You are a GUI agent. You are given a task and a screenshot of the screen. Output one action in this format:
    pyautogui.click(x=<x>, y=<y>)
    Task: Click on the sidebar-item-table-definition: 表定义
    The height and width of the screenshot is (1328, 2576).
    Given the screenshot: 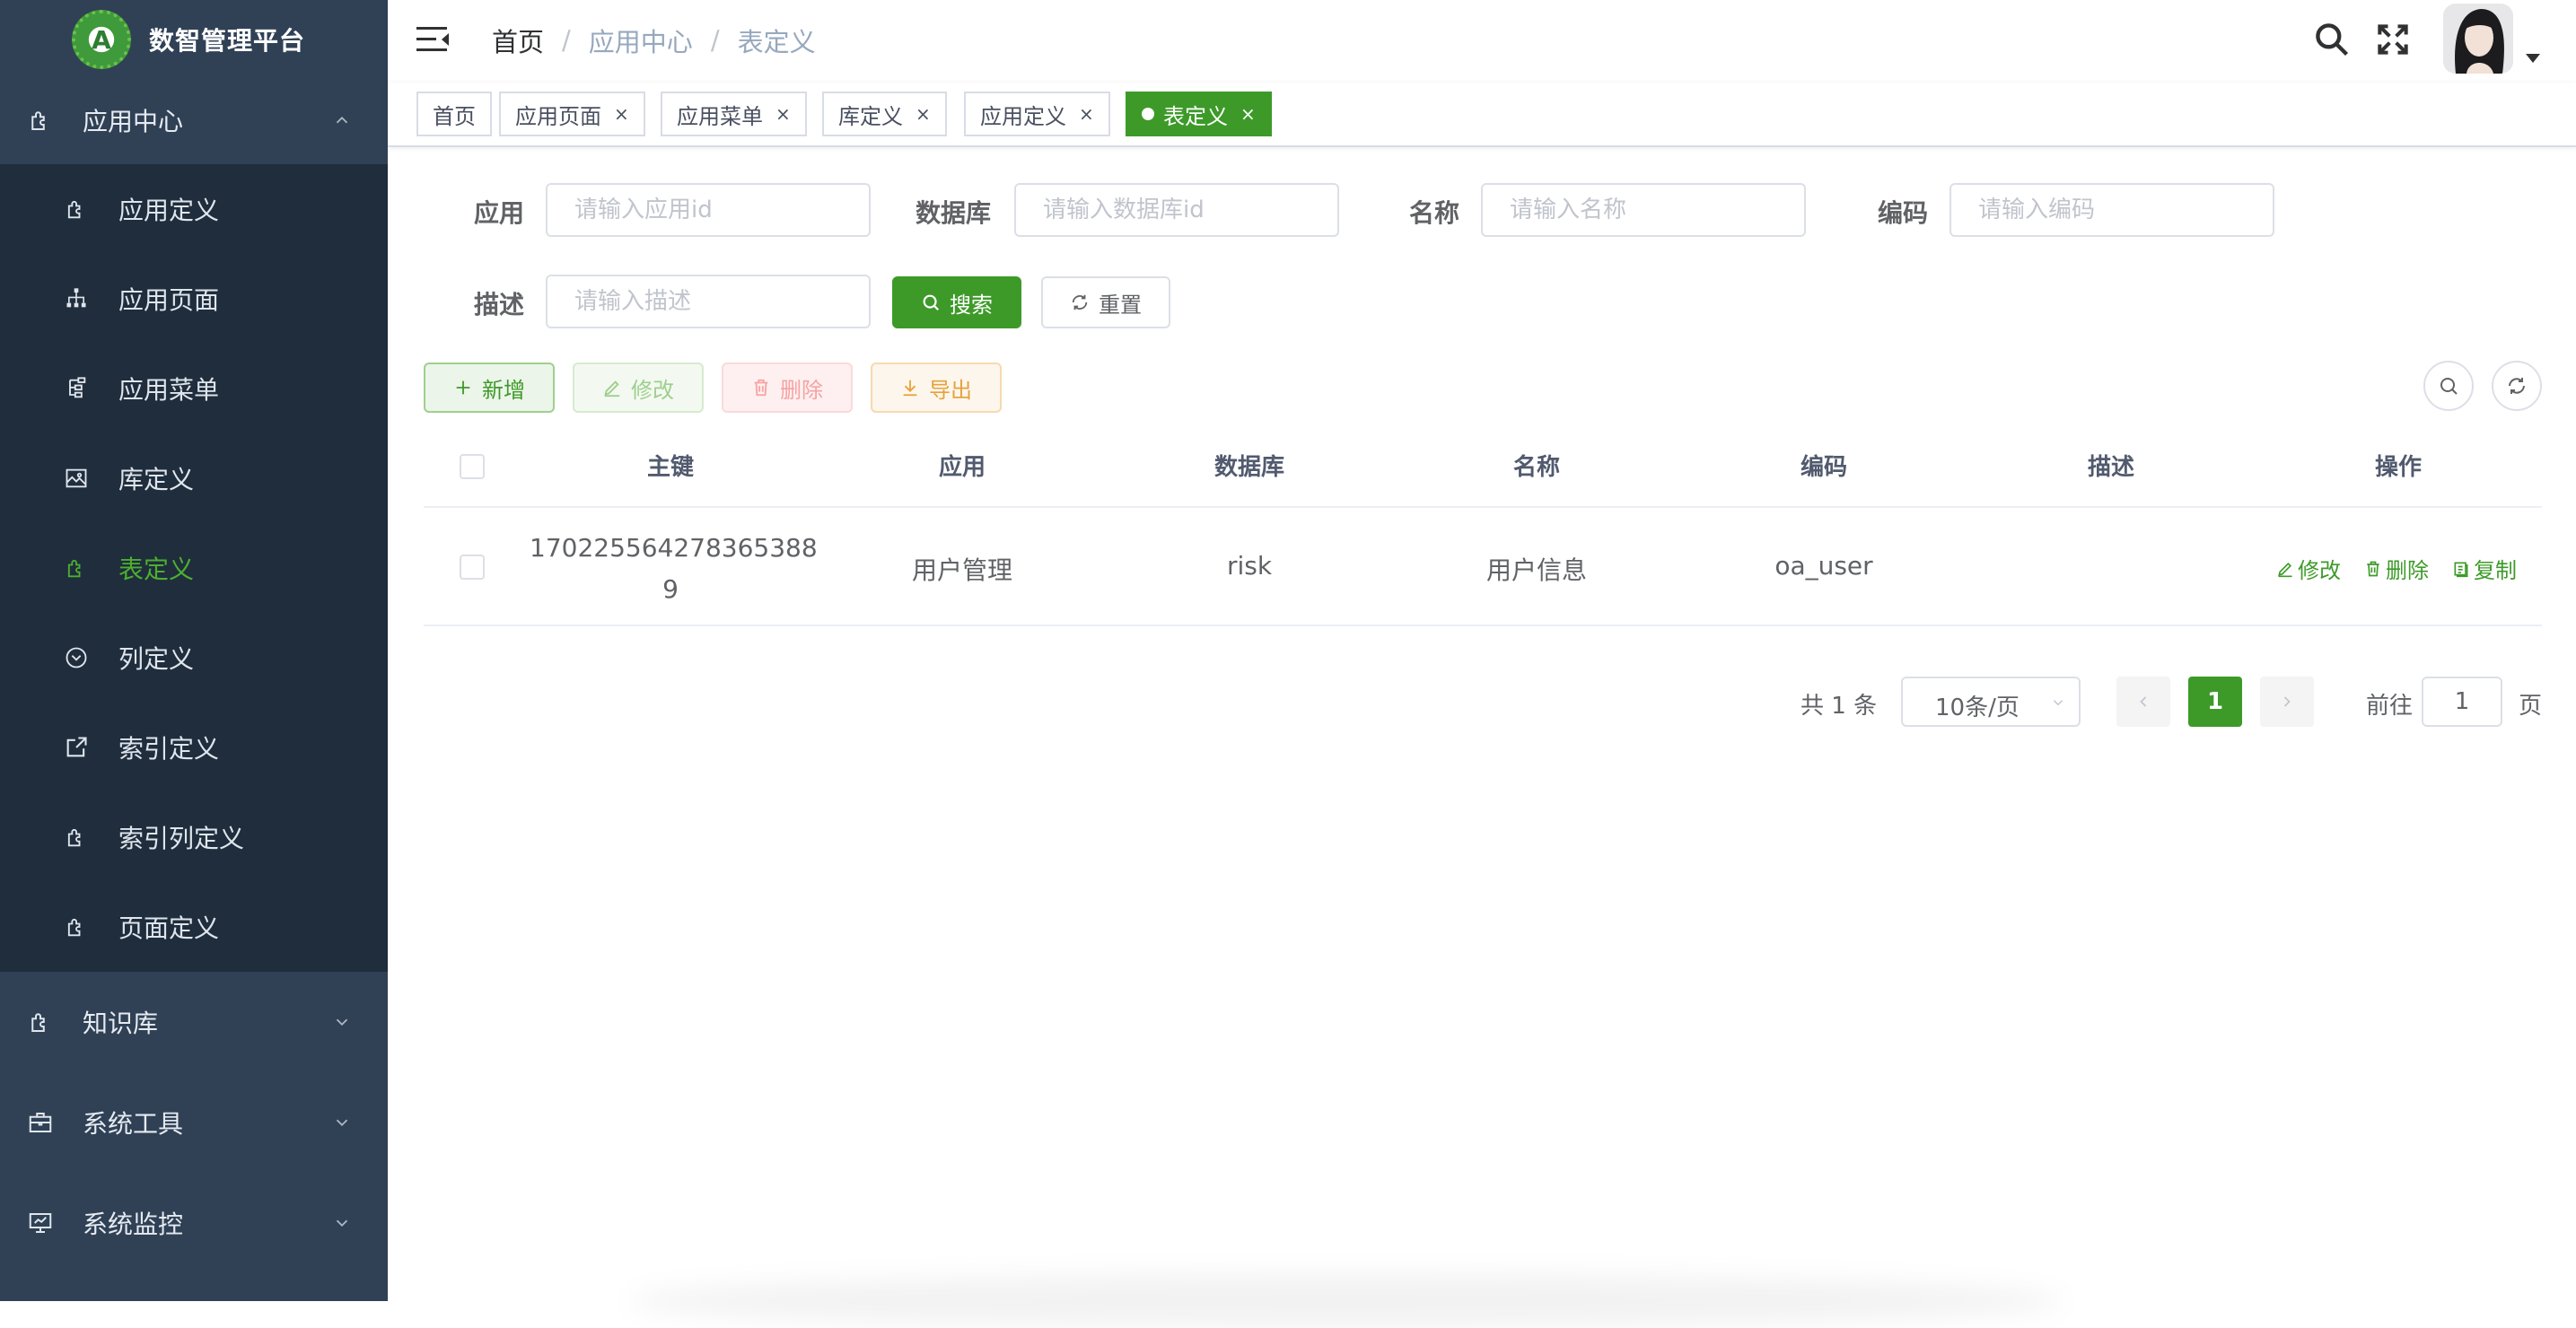 What is the action you would take?
    pyautogui.click(x=194, y=568)
    